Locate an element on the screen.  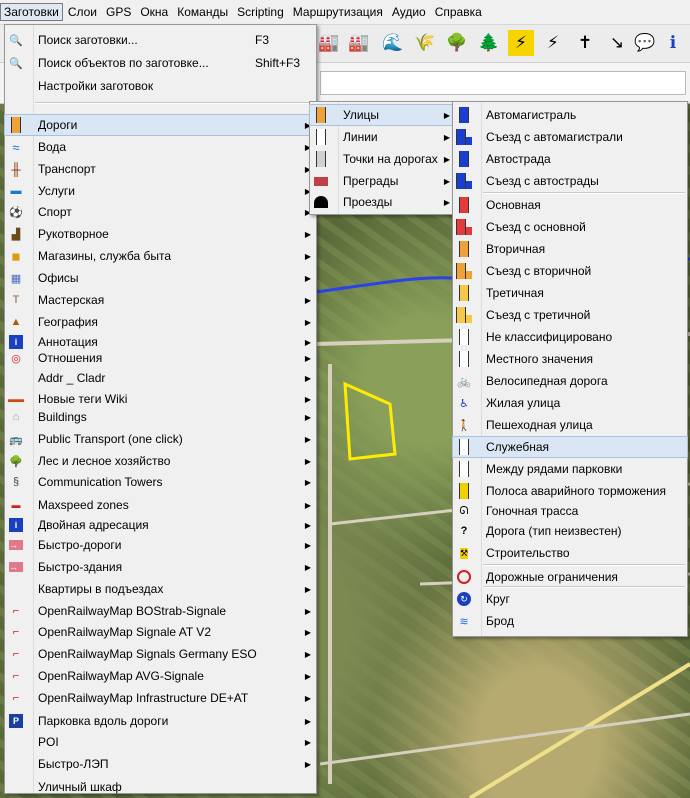
street-type-21: Дорожные ограничения is located at coordinates (570, 577).